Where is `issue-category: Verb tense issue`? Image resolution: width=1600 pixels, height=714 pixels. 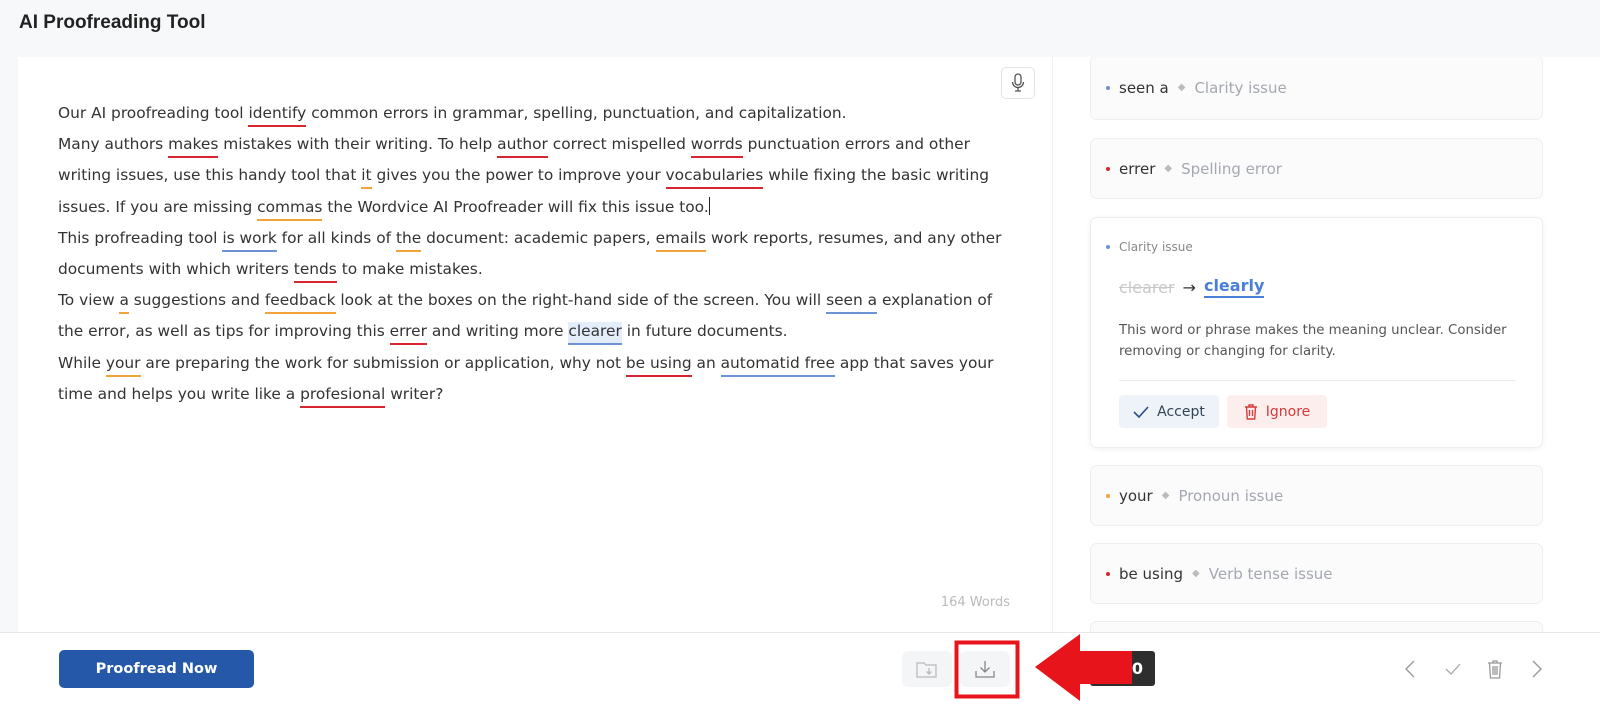
issue-category: Verb tense issue is located at coordinates (1270, 573).